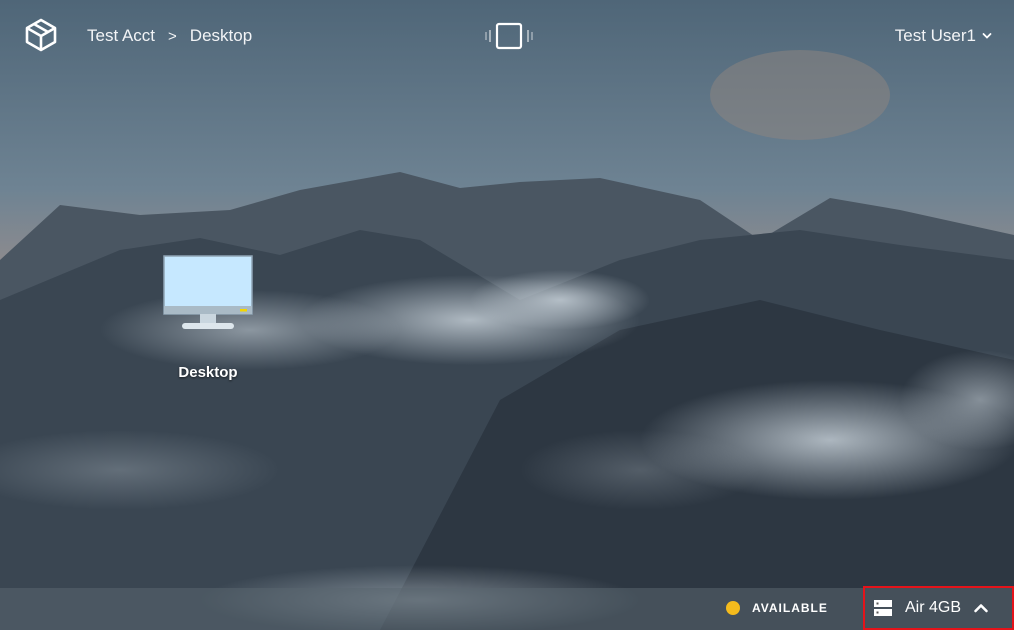 The width and height of the screenshot is (1014, 630). I want to click on breadcrumb-current: Desktop, so click(221, 36).